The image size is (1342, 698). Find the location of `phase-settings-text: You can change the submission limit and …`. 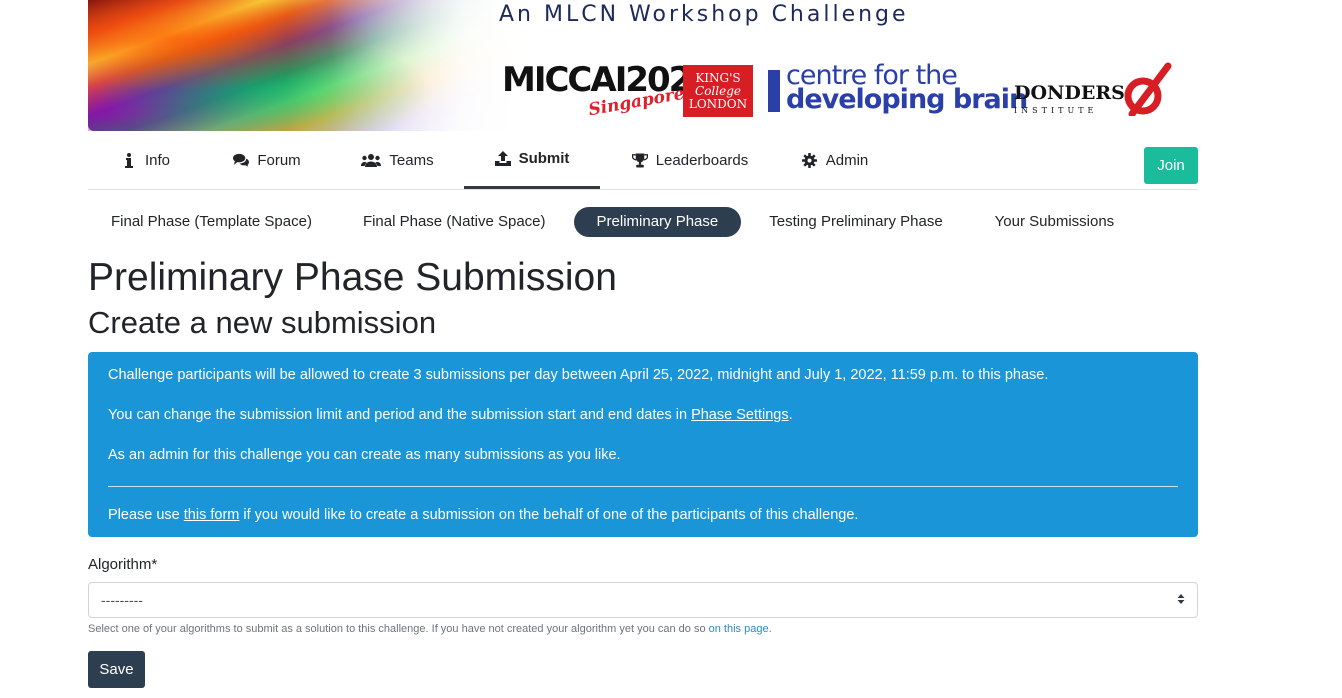

phase-settings-text: You can change the submission limit and … is located at coordinates (643, 415).